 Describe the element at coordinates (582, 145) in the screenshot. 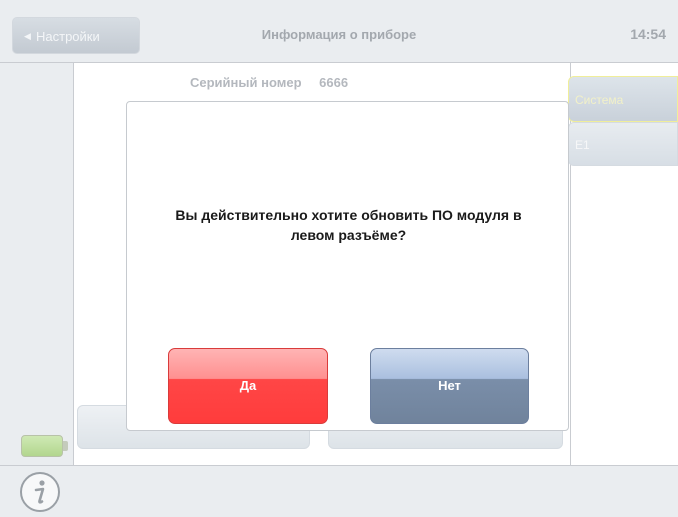

I see `tab-e1-label: E1` at that location.